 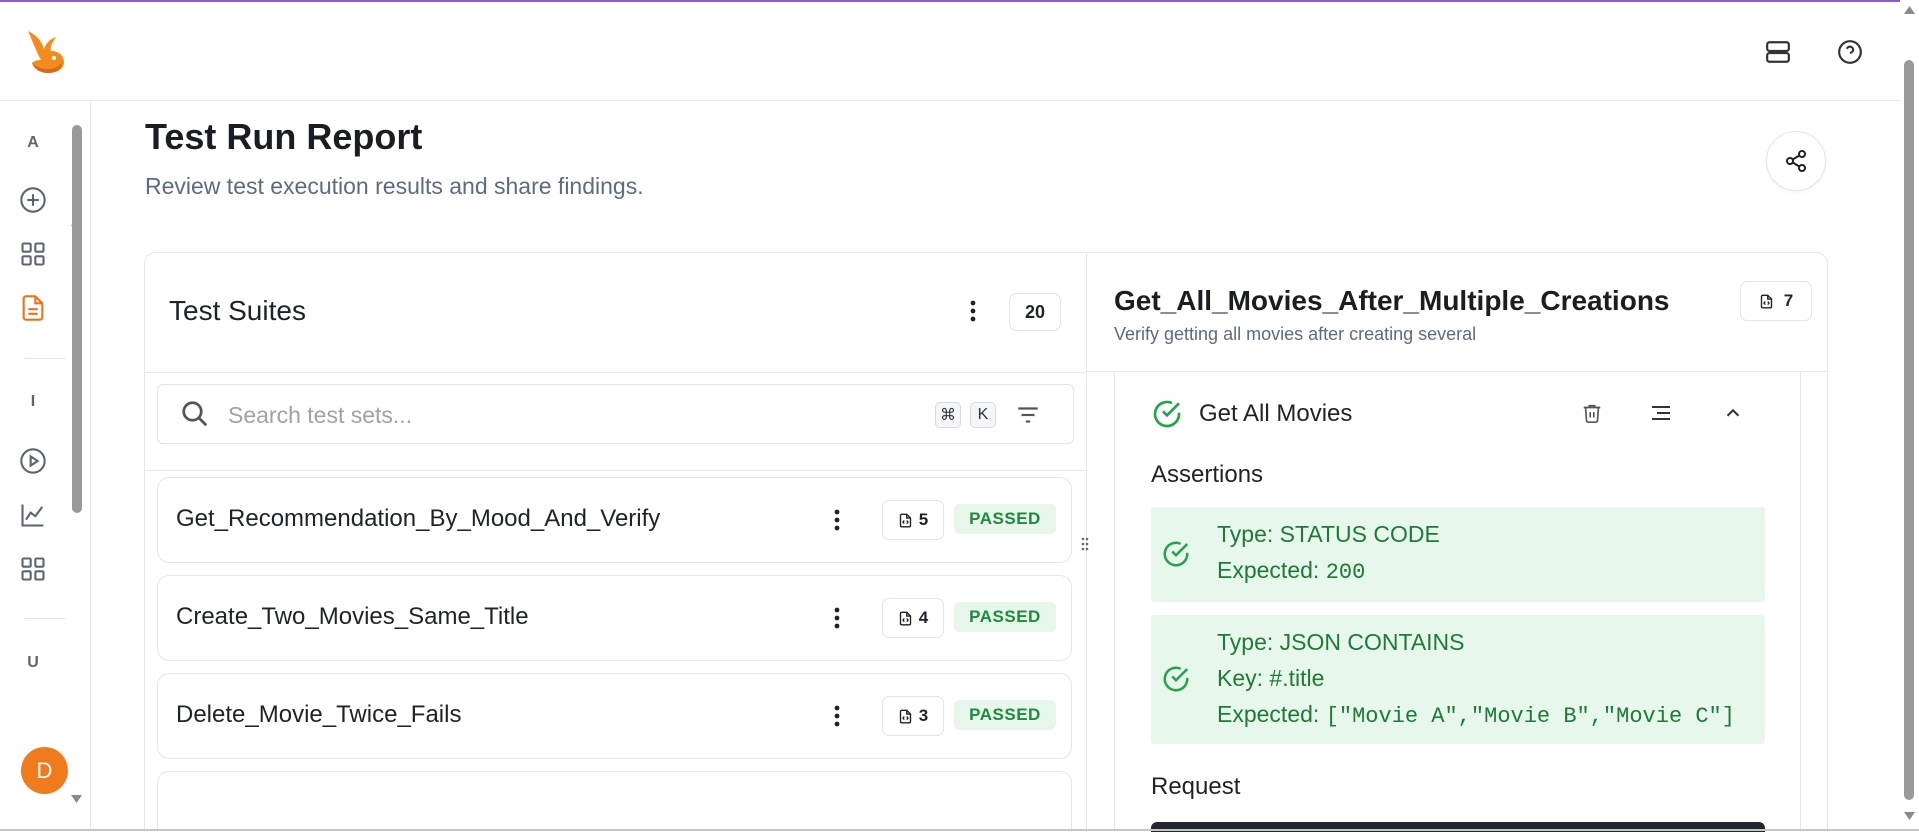 I want to click on page-title: Test Run Report, so click(x=284, y=136).